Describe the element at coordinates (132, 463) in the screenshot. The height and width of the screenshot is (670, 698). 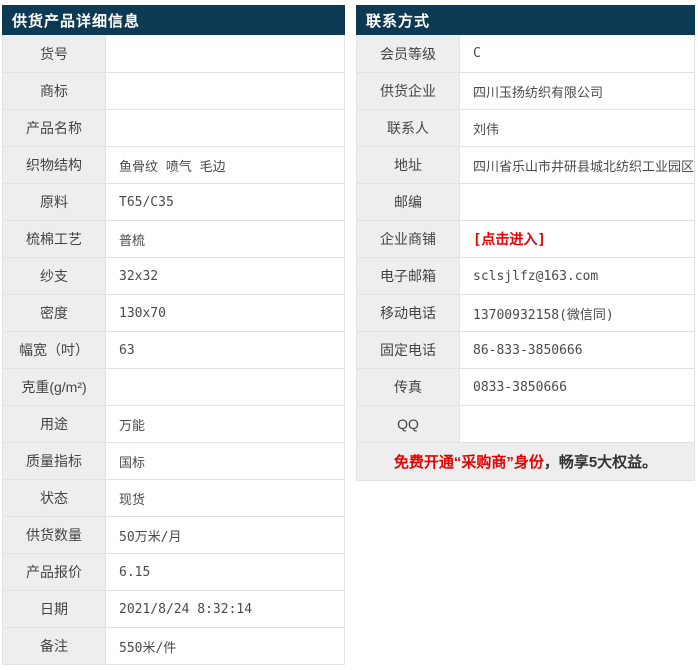
I see `quality-standard-value: 国标` at that location.